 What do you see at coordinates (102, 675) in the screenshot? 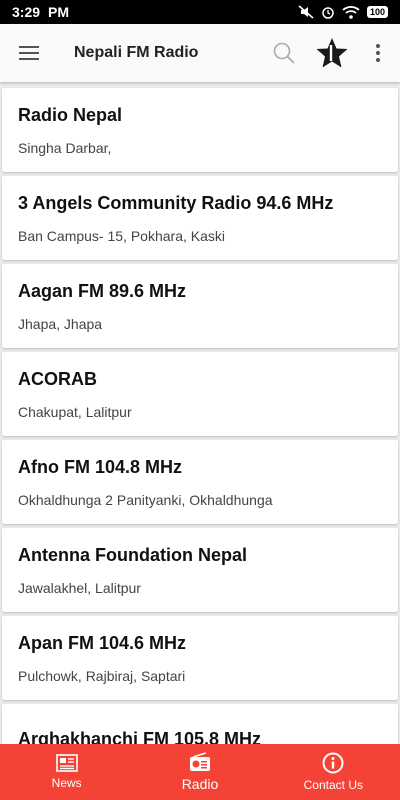
I see `station-address: Pulchowk, Rajbiraj, Saptari` at bounding box center [102, 675].